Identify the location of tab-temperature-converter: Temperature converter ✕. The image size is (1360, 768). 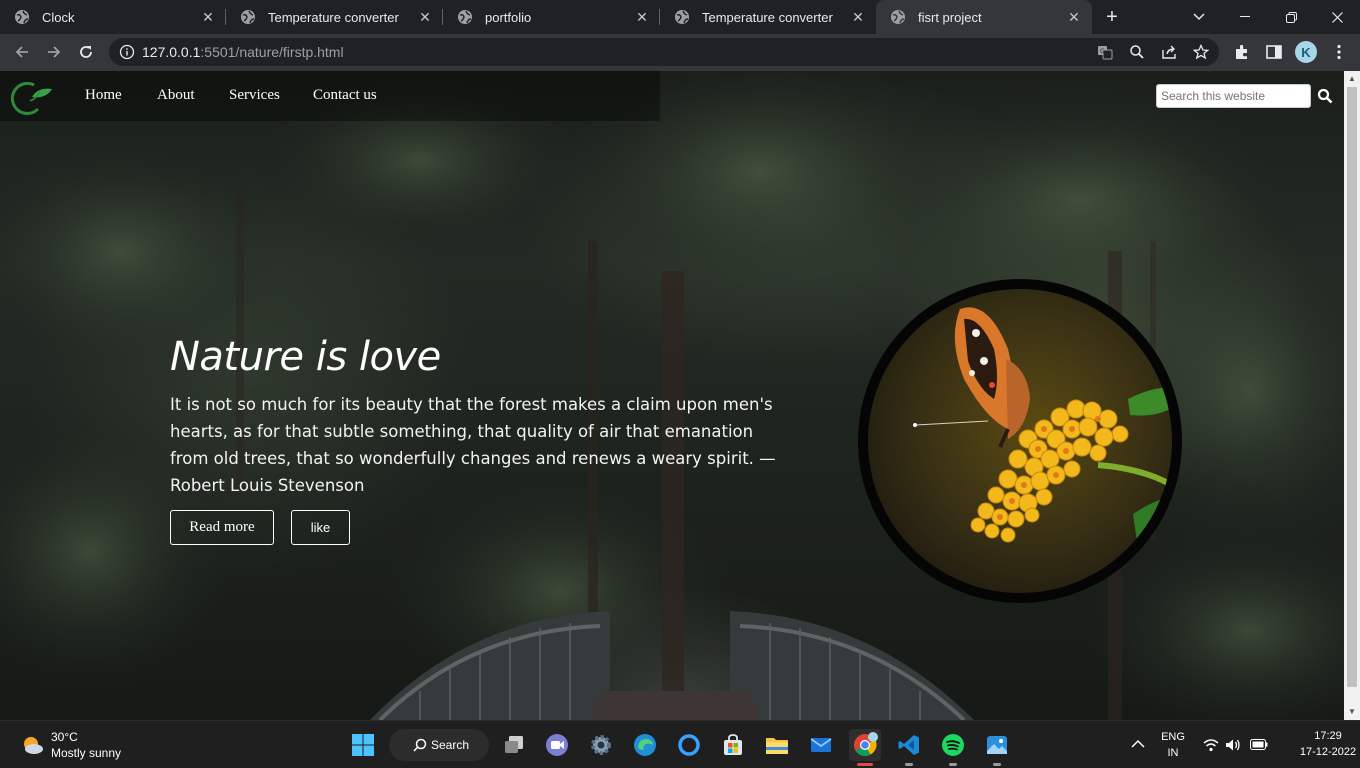
(334, 17).